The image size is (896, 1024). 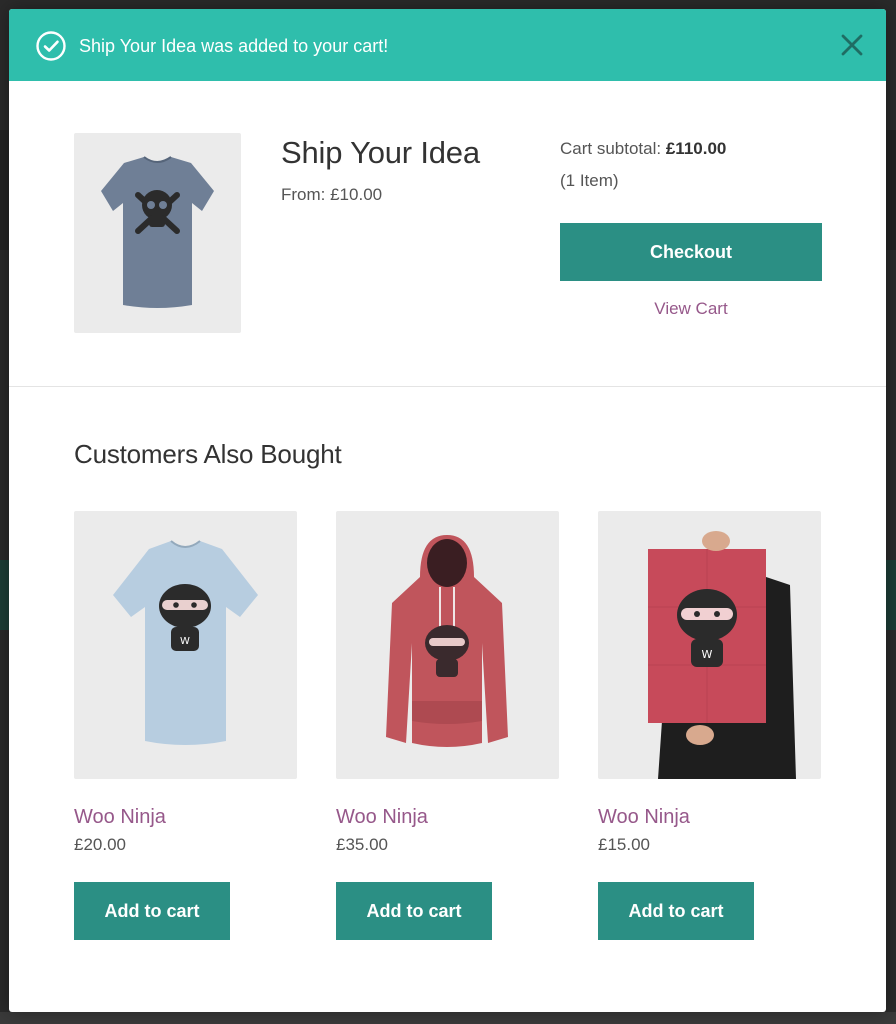 I want to click on success-notice: Ship Your Idea was added to your cart!, so click(x=447, y=45).